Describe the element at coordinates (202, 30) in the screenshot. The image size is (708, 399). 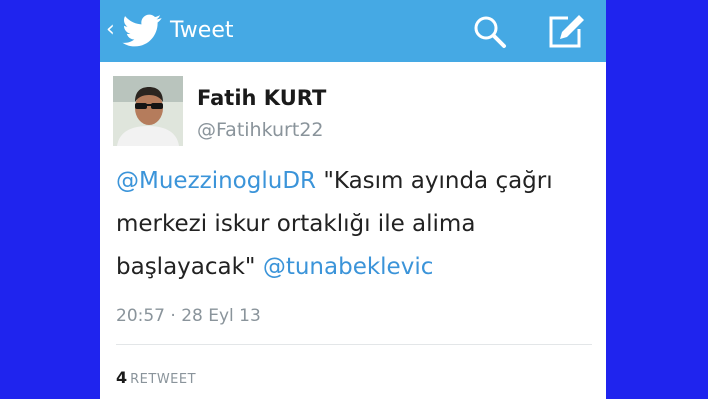
I see `page-title: Tweet` at that location.